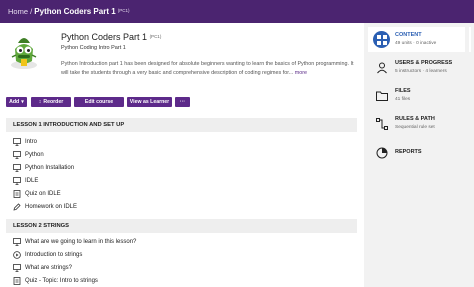  What do you see at coordinates (104, 37) in the screenshot?
I see `course-title-text: Python Coders Part 1` at bounding box center [104, 37].